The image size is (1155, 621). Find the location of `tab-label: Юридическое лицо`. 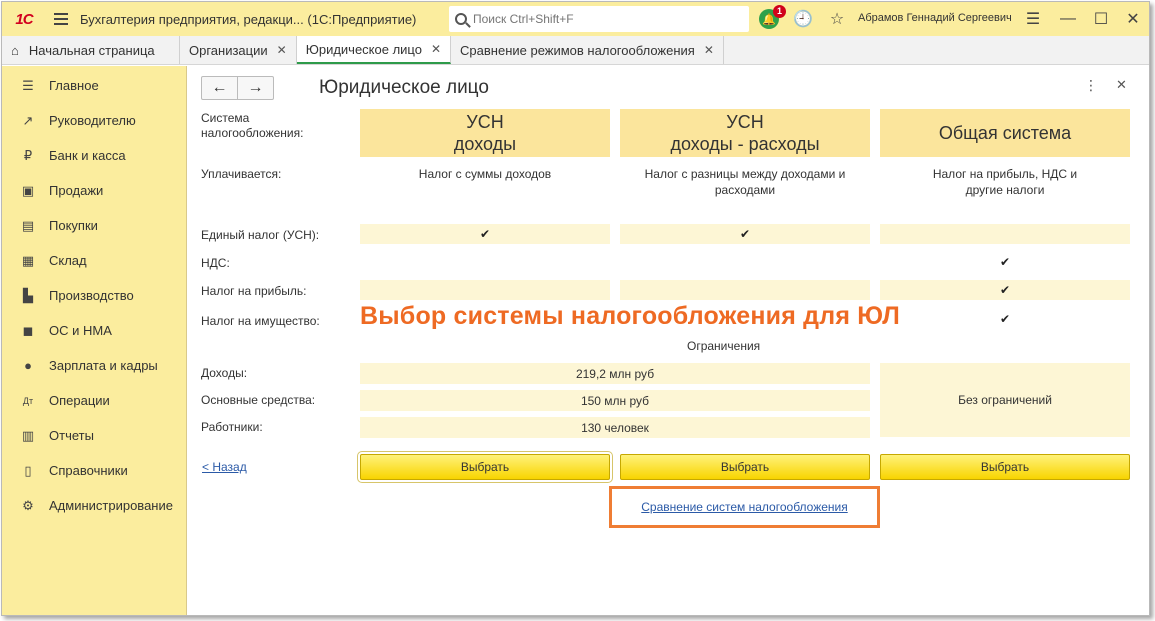

tab-label: Юридическое лицо is located at coordinates (363, 49).